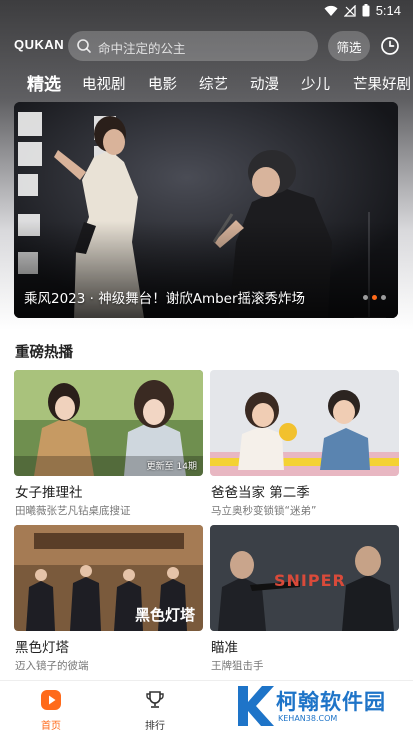 The image size is (413, 734). What do you see at coordinates (164, 615) in the screenshot?
I see `poster-title-text: 黑色灯塔` at bounding box center [164, 615].